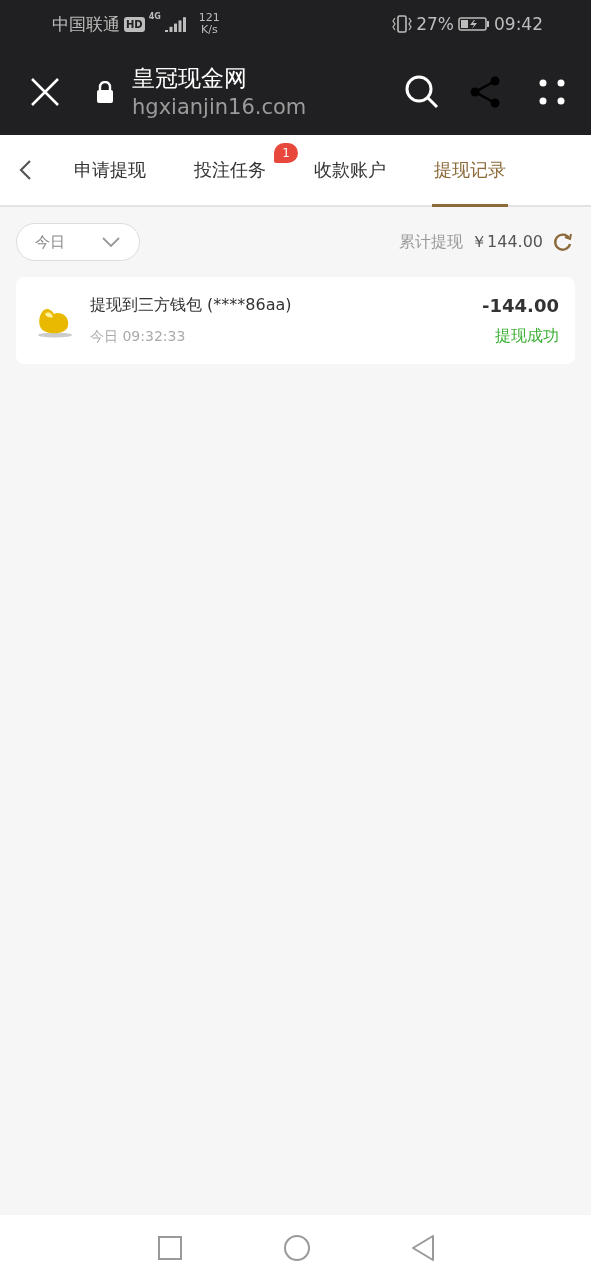 The height and width of the screenshot is (1280, 591). What do you see at coordinates (422, 1247) in the screenshot?
I see `back-nav-icon` at bounding box center [422, 1247].